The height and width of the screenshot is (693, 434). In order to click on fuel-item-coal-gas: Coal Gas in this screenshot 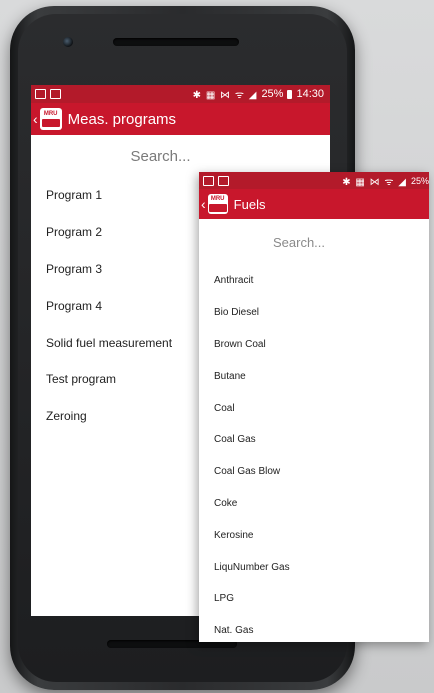, I will do `click(314, 440)`.